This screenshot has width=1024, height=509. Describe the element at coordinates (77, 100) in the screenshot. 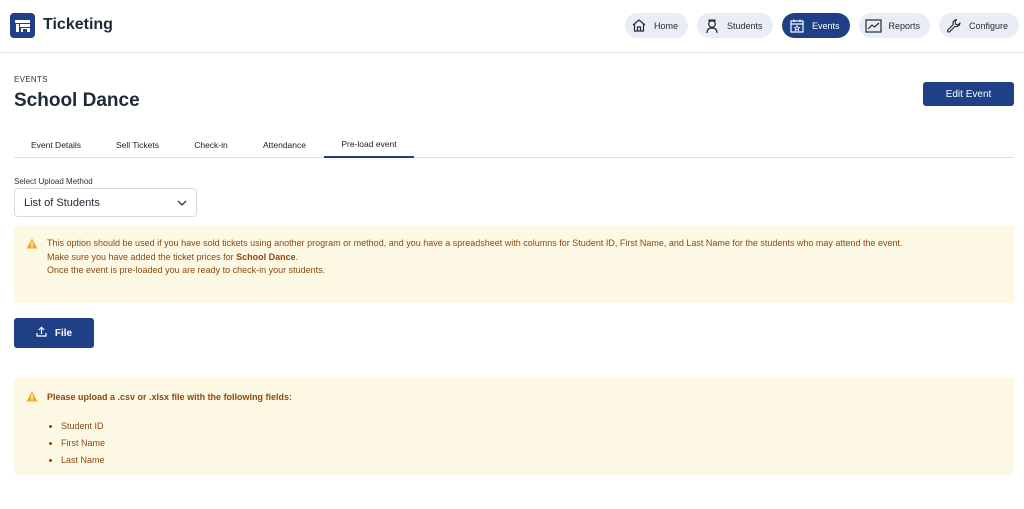

I see `page-title: School Dance` at that location.